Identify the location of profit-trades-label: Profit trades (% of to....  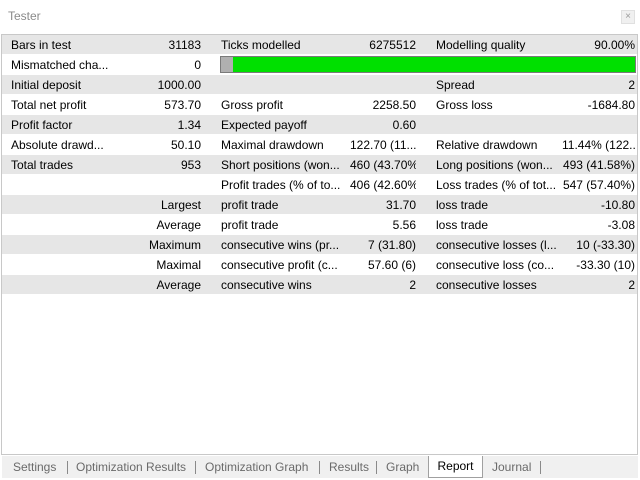
(281, 185).